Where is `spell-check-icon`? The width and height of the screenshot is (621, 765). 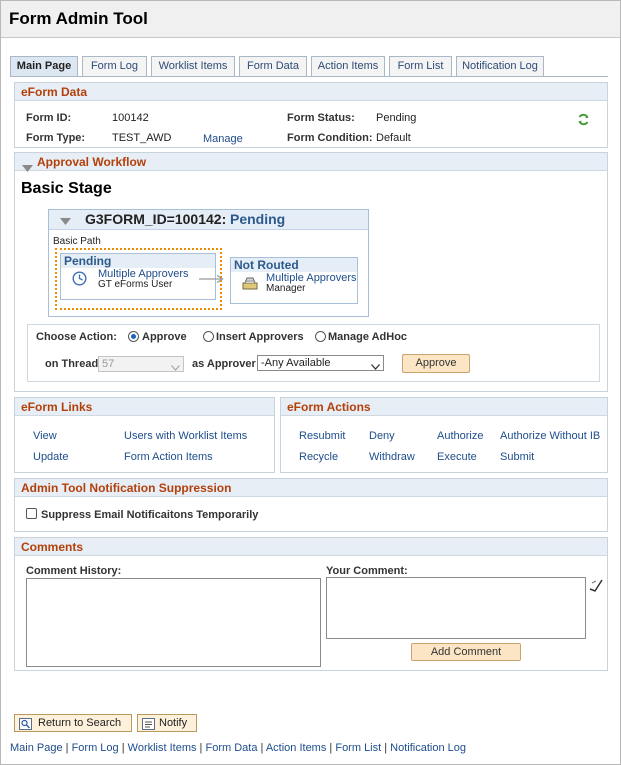
spell-check-icon is located at coordinates (596, 586).